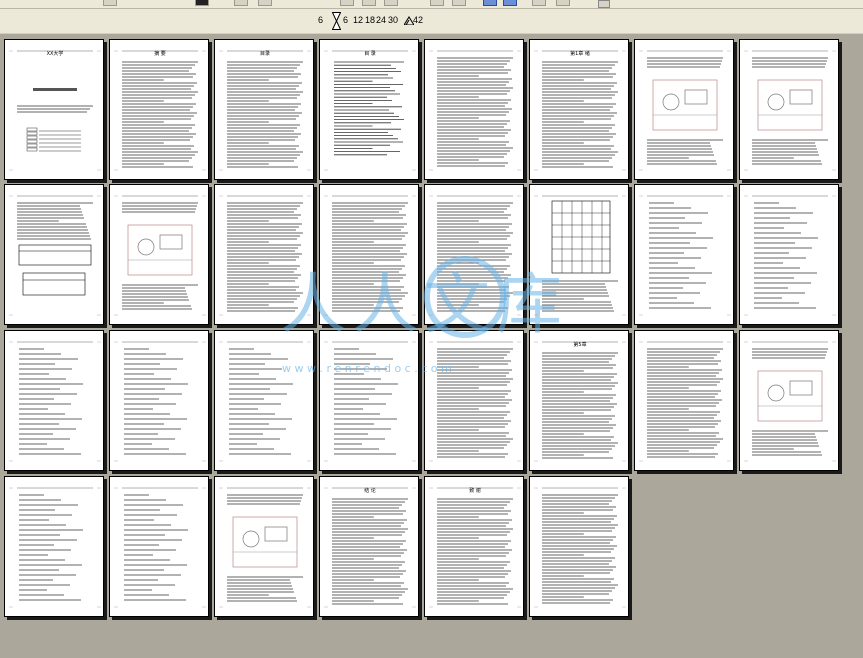 This screenshot has height=658, width=863. Describe the element at coordinates (202, 3) in the screenshot. I see `color-swatch-button` at that location.